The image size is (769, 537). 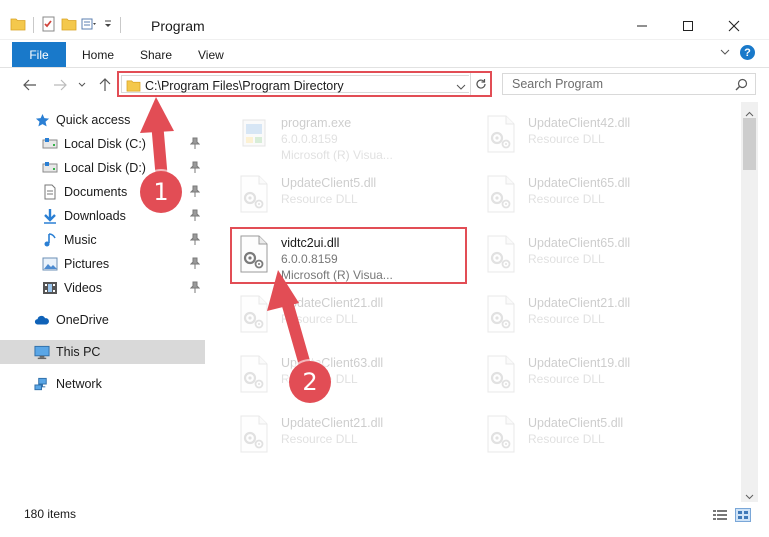 What do you see at coordinates (102, 240) in the screenshot?
I see `sidebar-item-music: Music` at bounding box center [102, 240].